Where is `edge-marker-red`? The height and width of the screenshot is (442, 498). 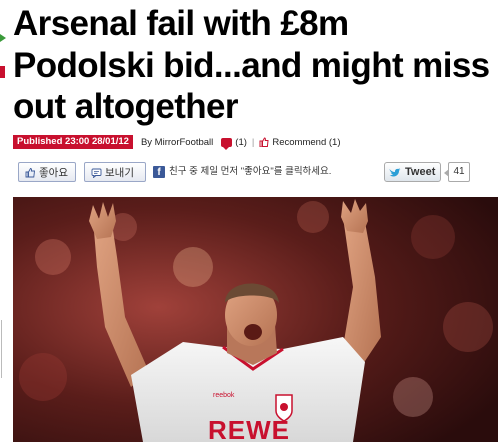 edge-marker-red is located at coordinates (2, 72).